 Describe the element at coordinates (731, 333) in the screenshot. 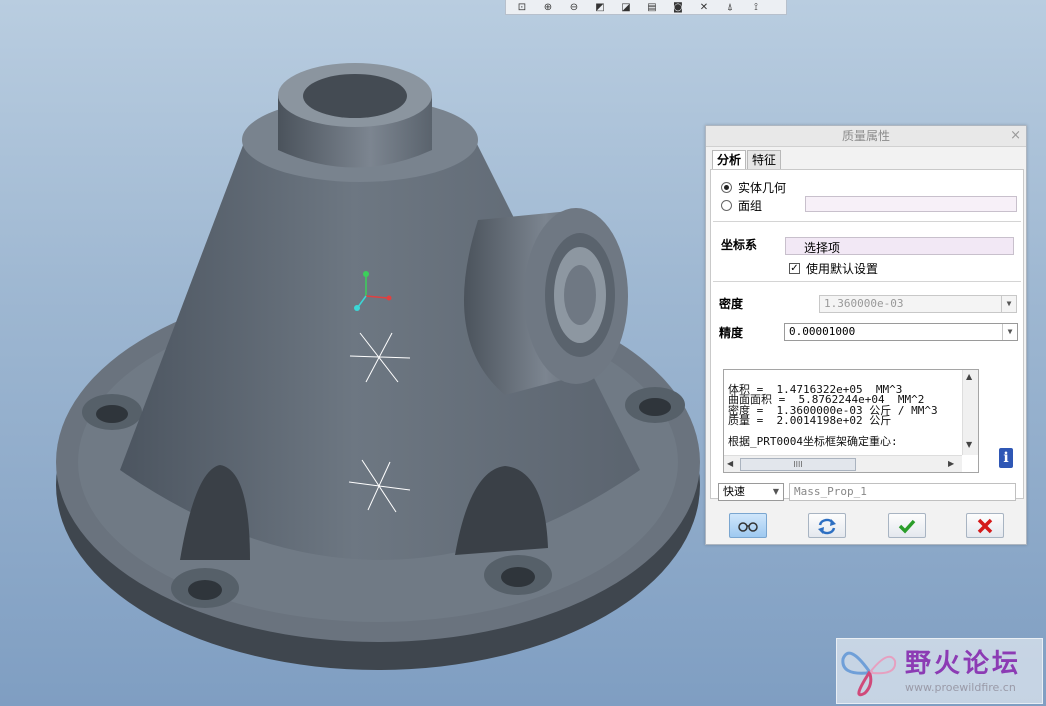

I see `accuracy-label: 精度` at that location.